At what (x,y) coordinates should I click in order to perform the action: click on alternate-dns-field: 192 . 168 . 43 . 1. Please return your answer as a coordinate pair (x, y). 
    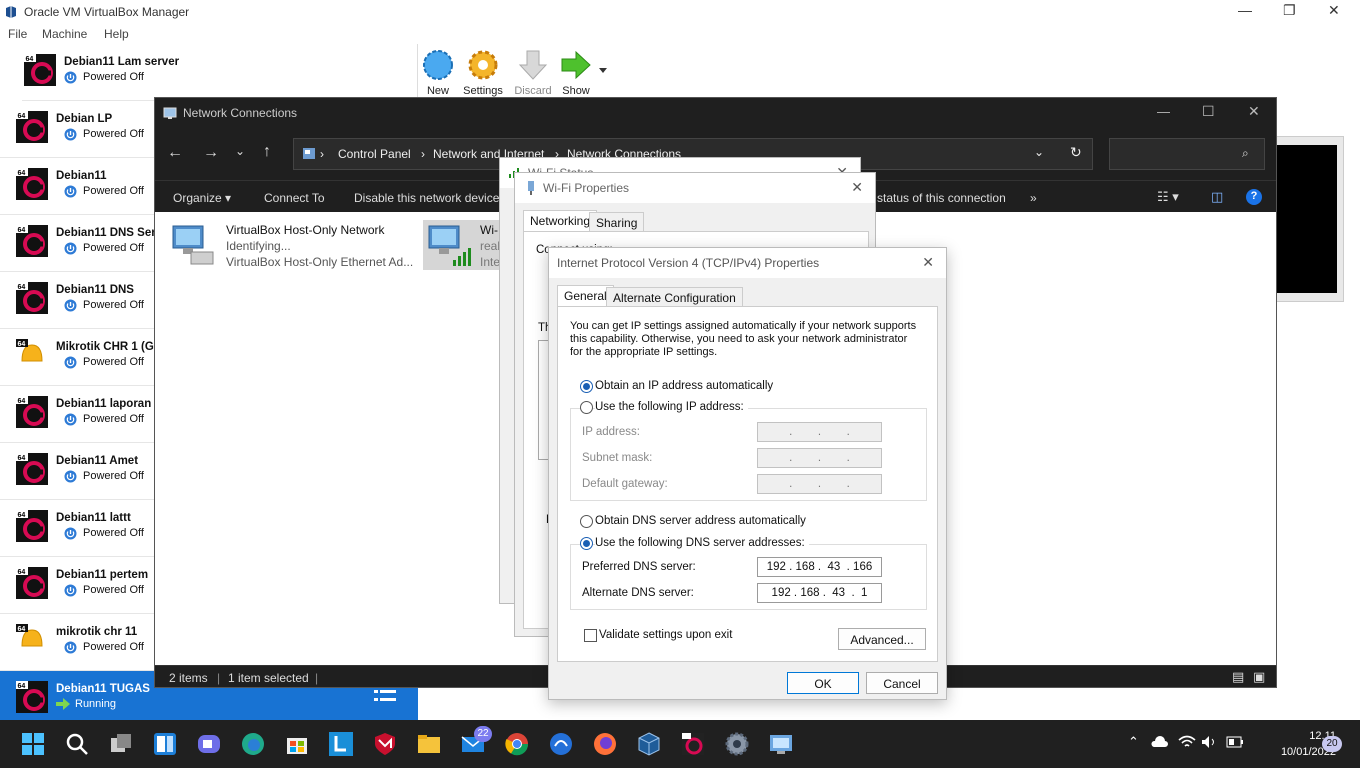
    Looking at the image, I should click on (819, 593).